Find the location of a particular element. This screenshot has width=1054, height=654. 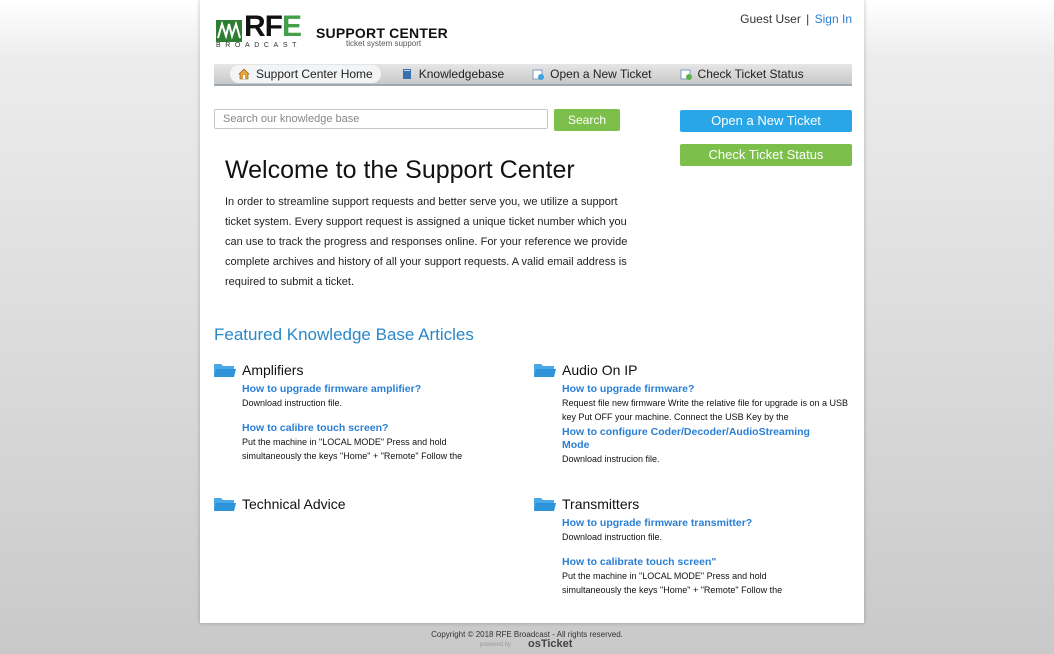

osticket-logo: osTicket is located at coordinates (550, 644).